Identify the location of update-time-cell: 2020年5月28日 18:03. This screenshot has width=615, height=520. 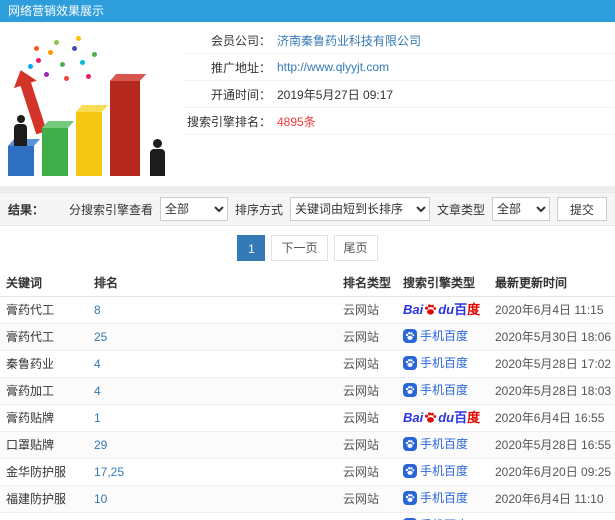
(552, 391).